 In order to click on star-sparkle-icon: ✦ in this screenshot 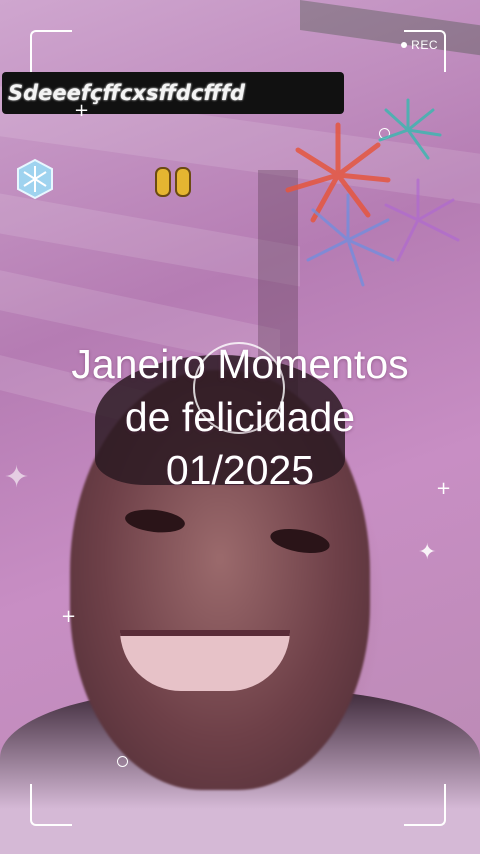, I will do `click(427, 552)`.